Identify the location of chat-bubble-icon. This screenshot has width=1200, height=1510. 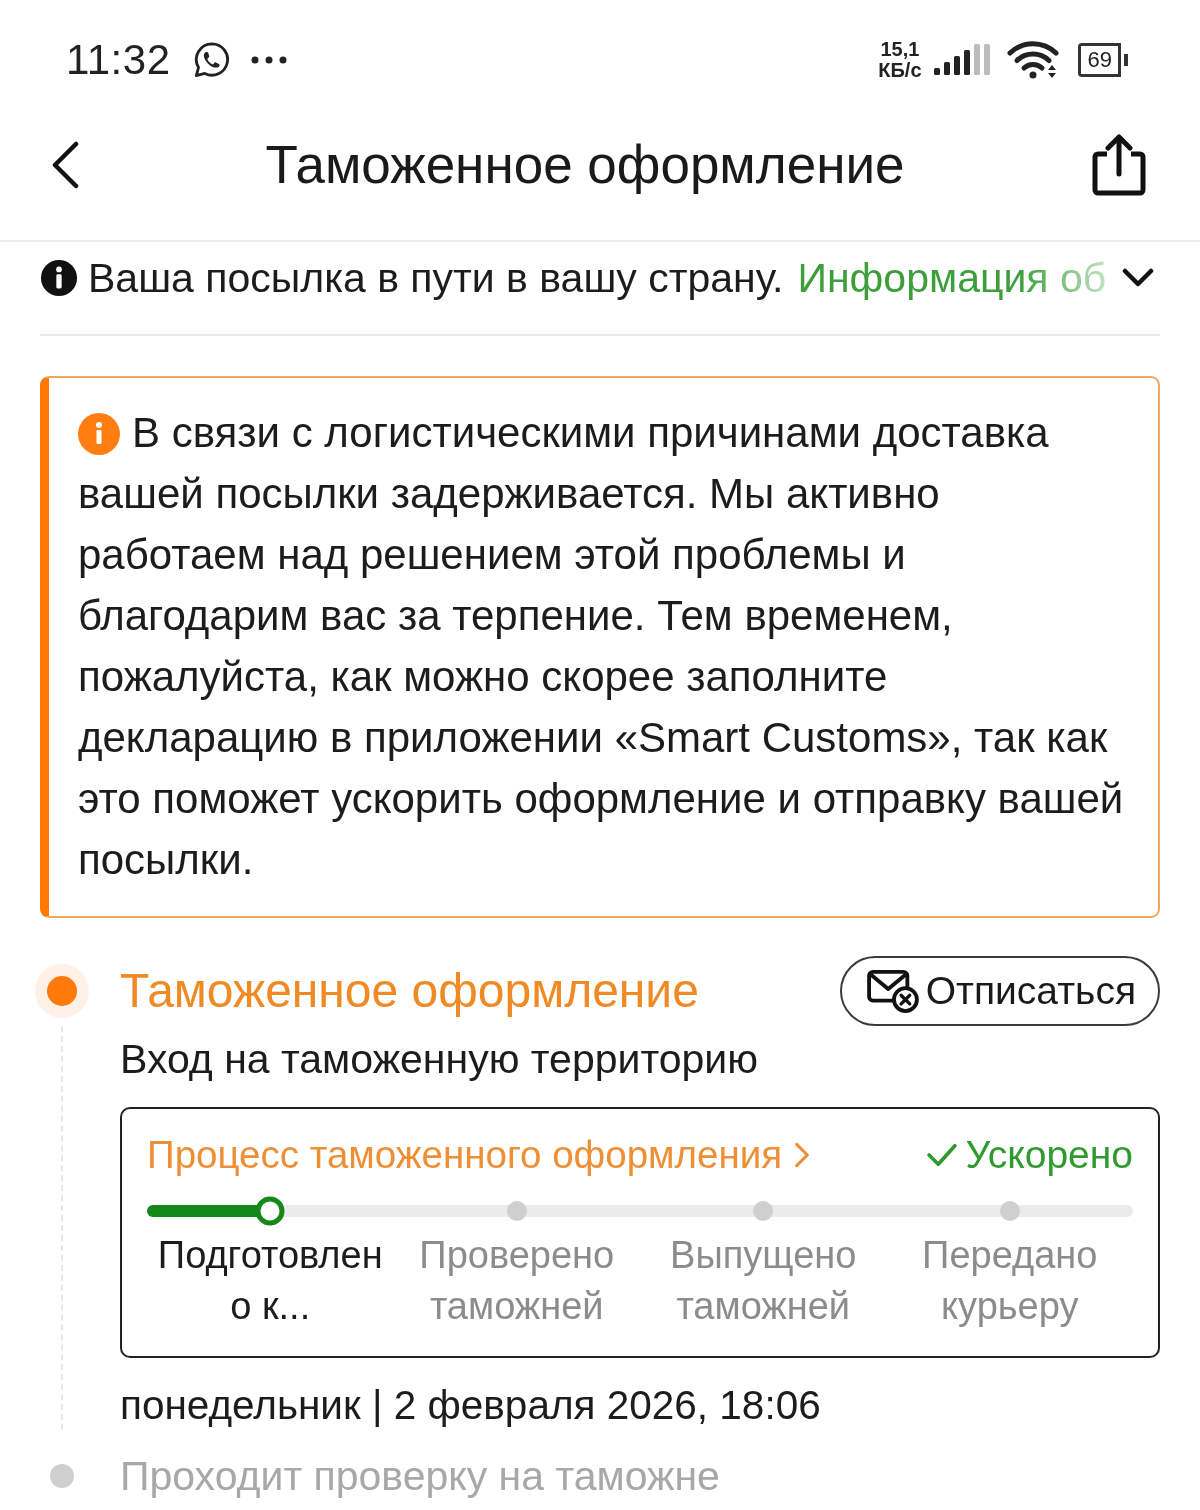
(211, 60).